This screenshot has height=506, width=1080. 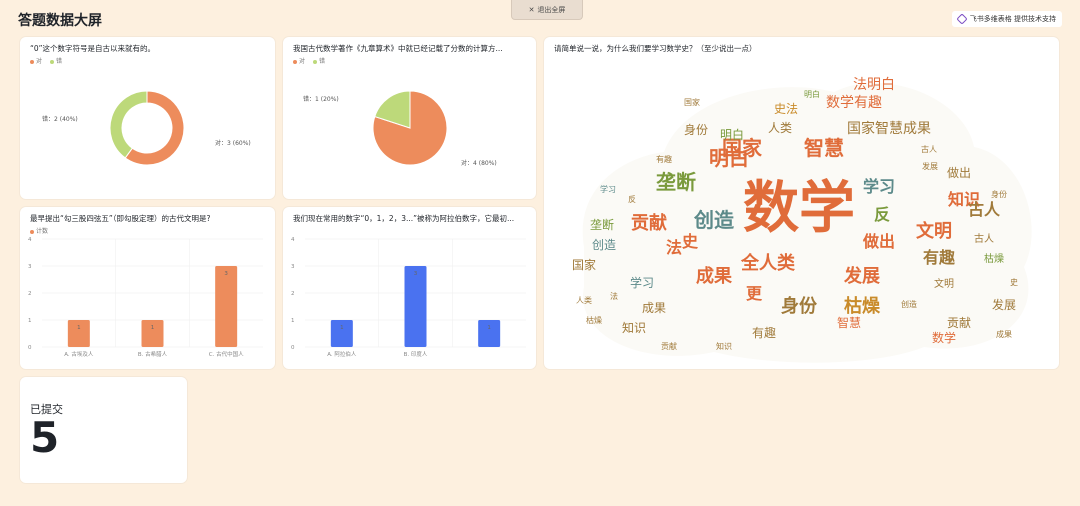 What do you see at coordinates (754, 293) in the screenshot?
I see `word-cloud-word: 更` at bounding box center [754, 293].